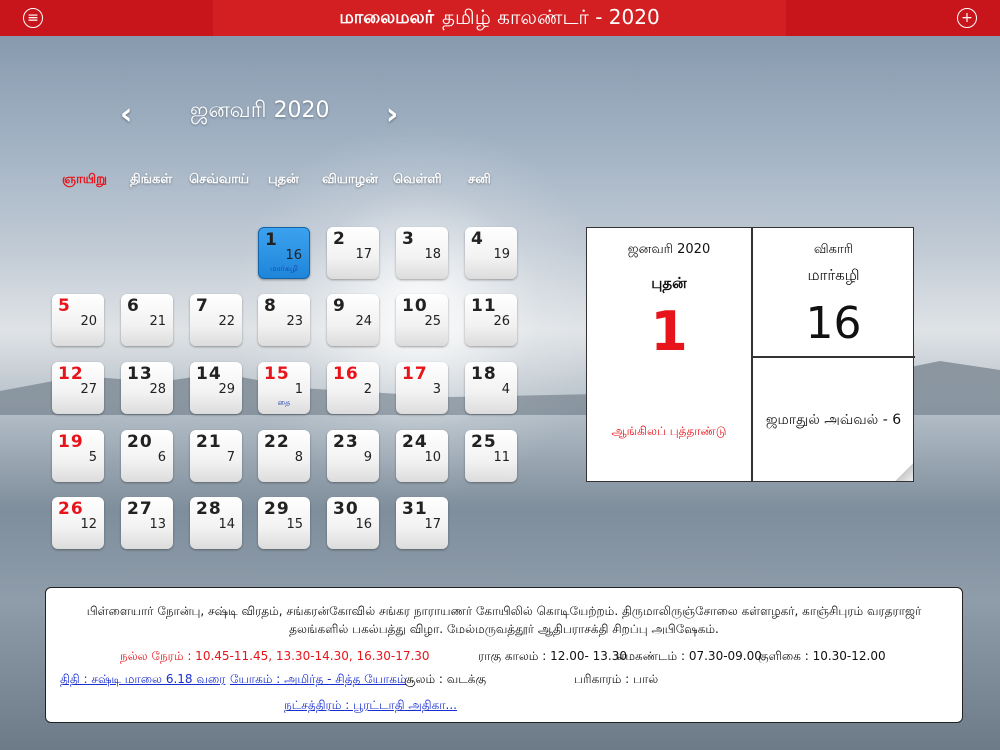  I want to click on weekday-label: வியாழன், so click(350, 179).